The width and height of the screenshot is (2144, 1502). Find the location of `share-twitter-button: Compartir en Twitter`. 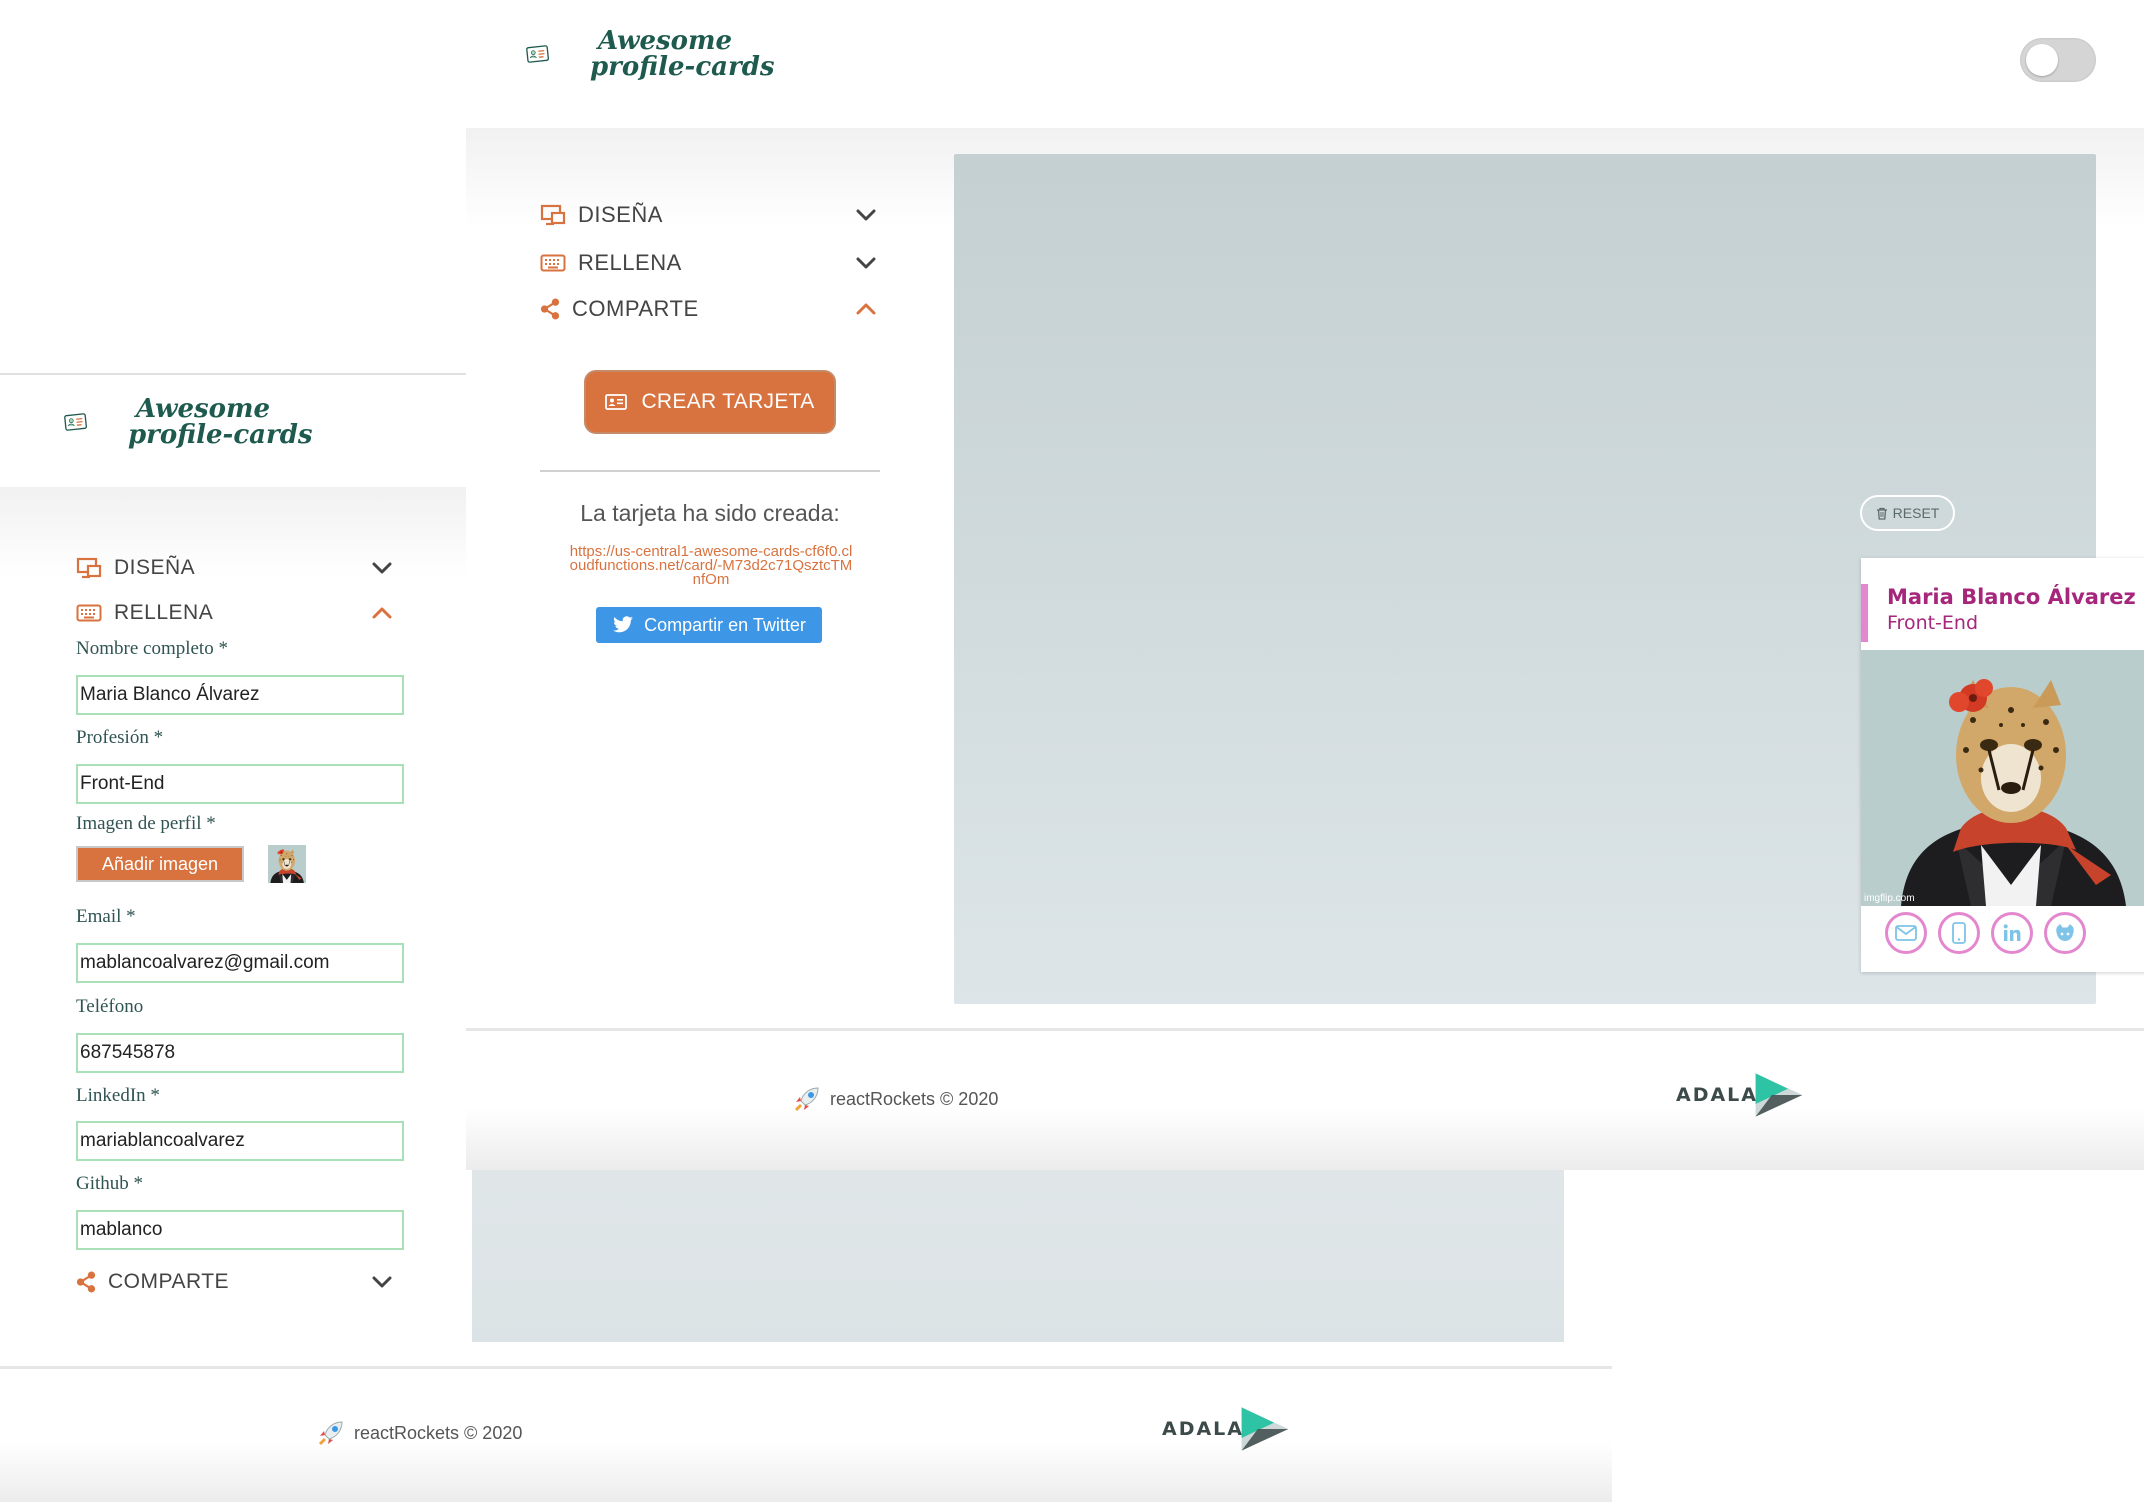

share-twitter-button: Compartir en Twitter is located at coordinates (709, 625).